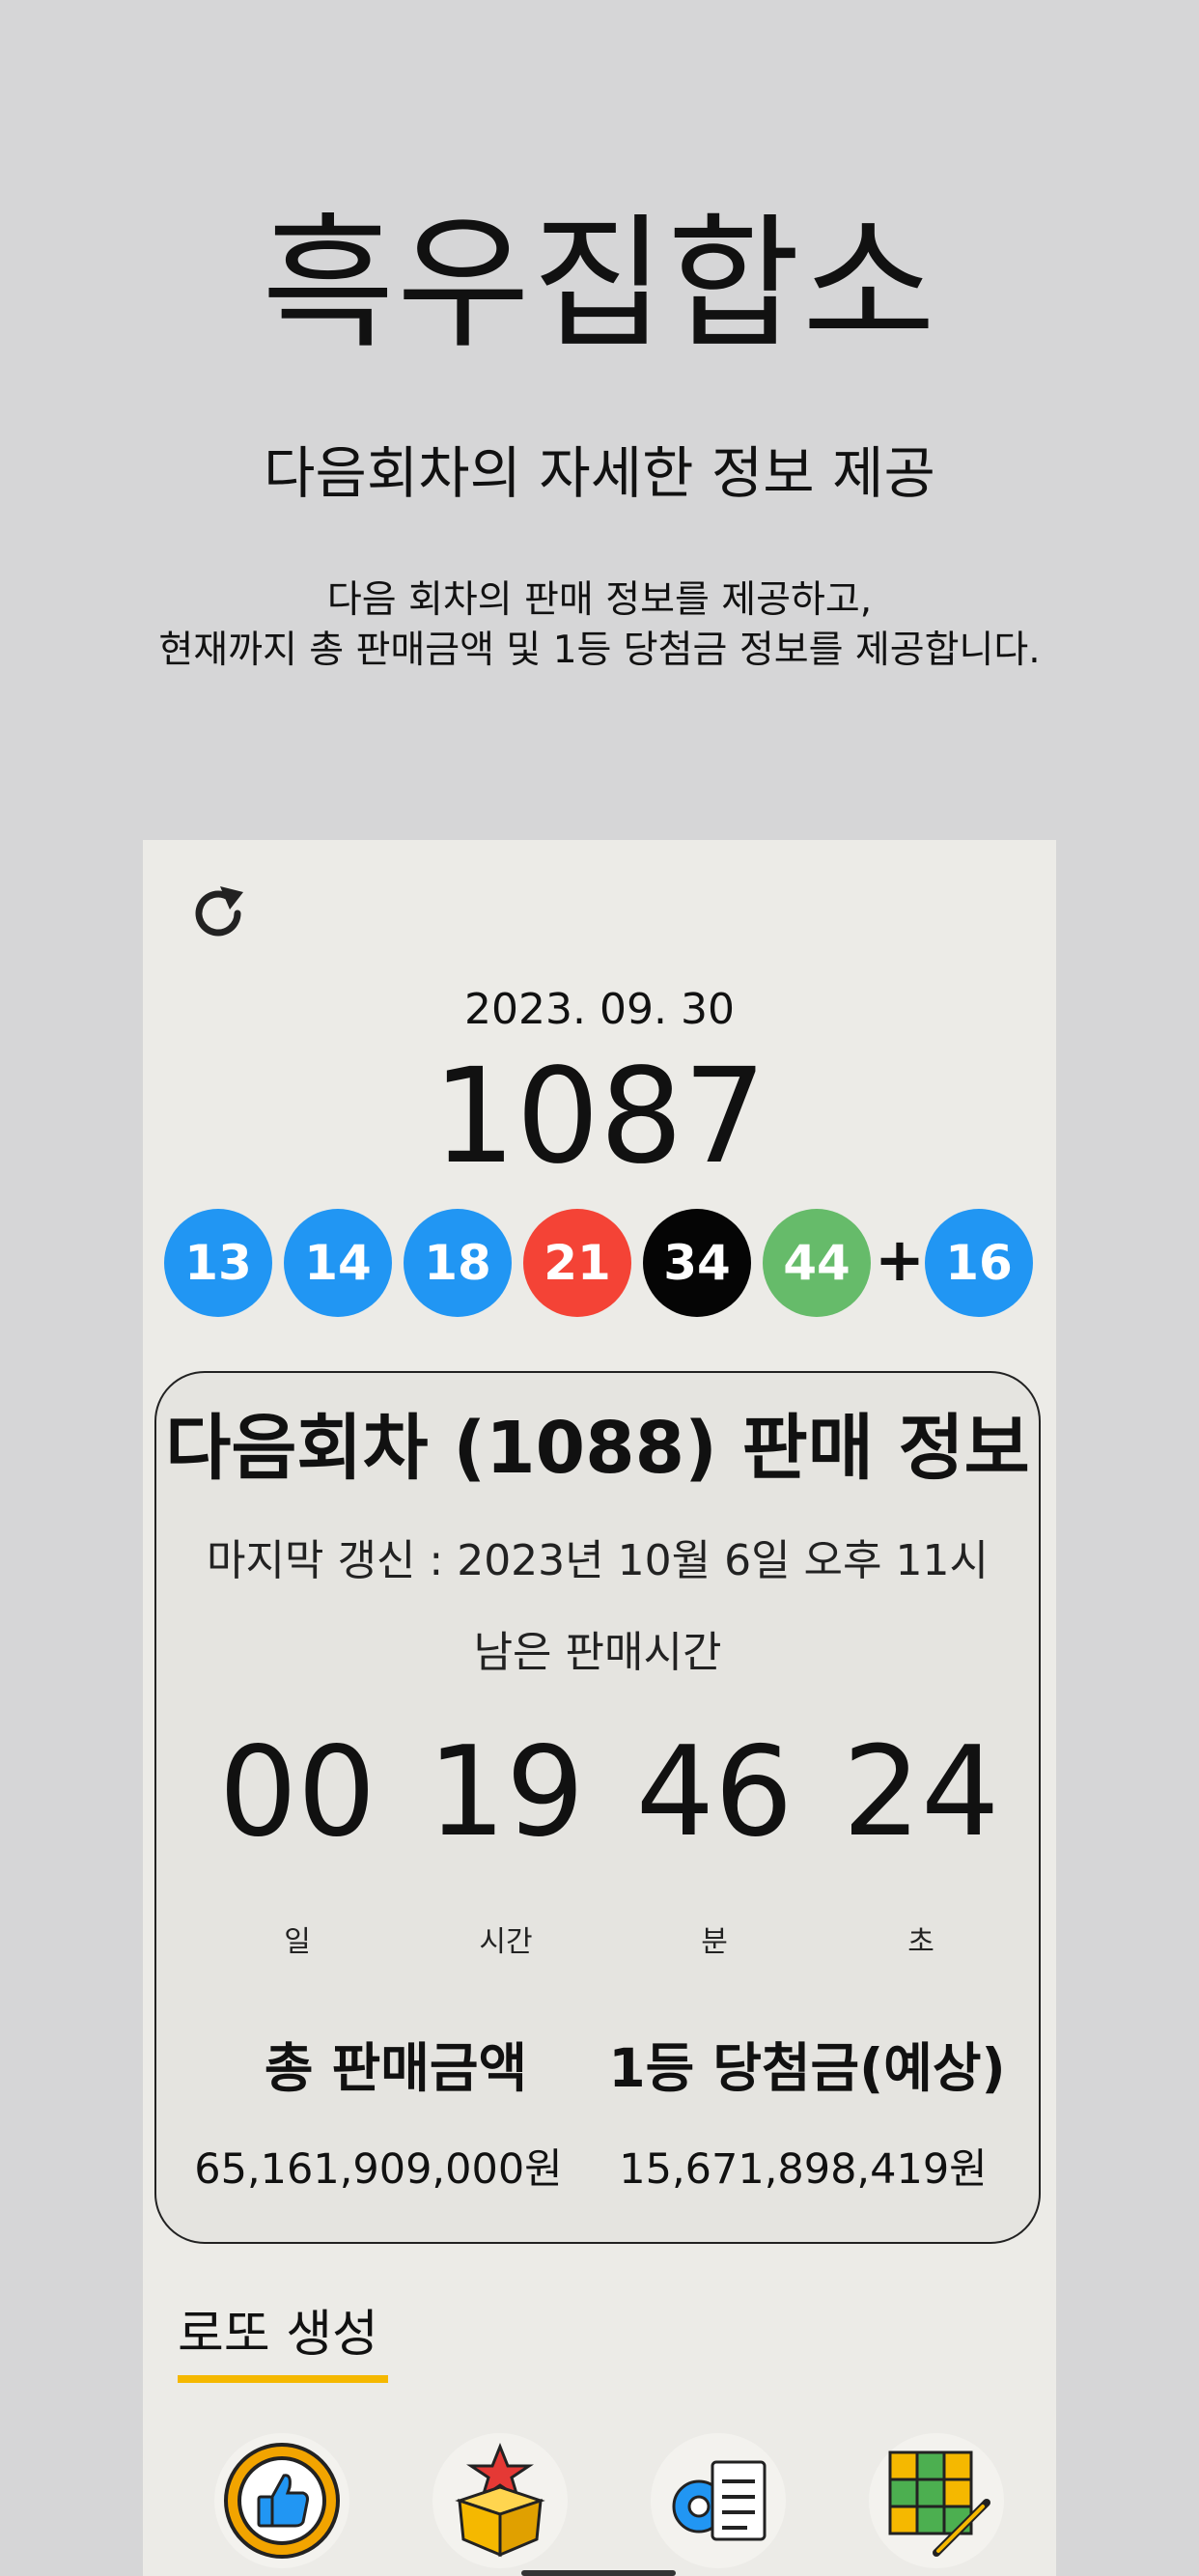 The image size is (1199, 2576). I want to click on app-title: 흑우집합소, so click(599, 285).